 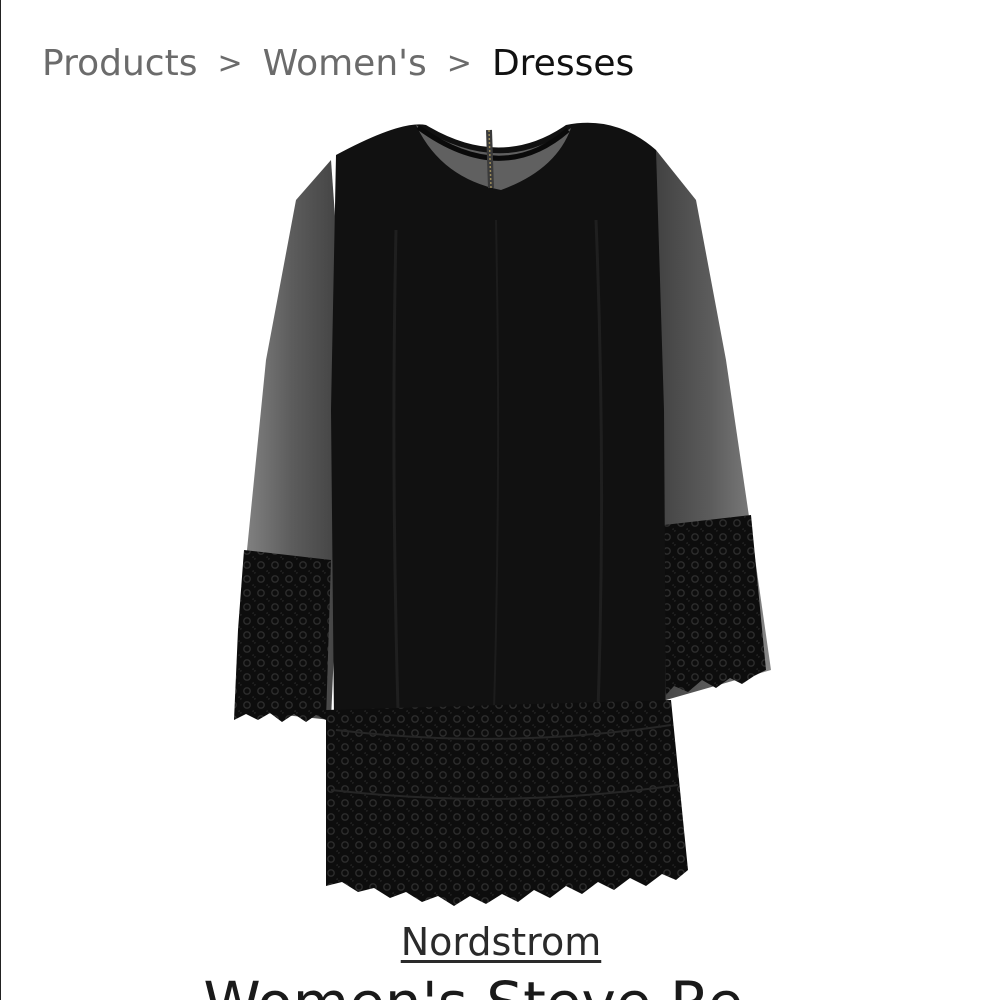 What do you see at coordinates (563, 63) in the screenshot?
I see `breadcrumb-current-dresses: Dresses` at bounding box center [563, 63].